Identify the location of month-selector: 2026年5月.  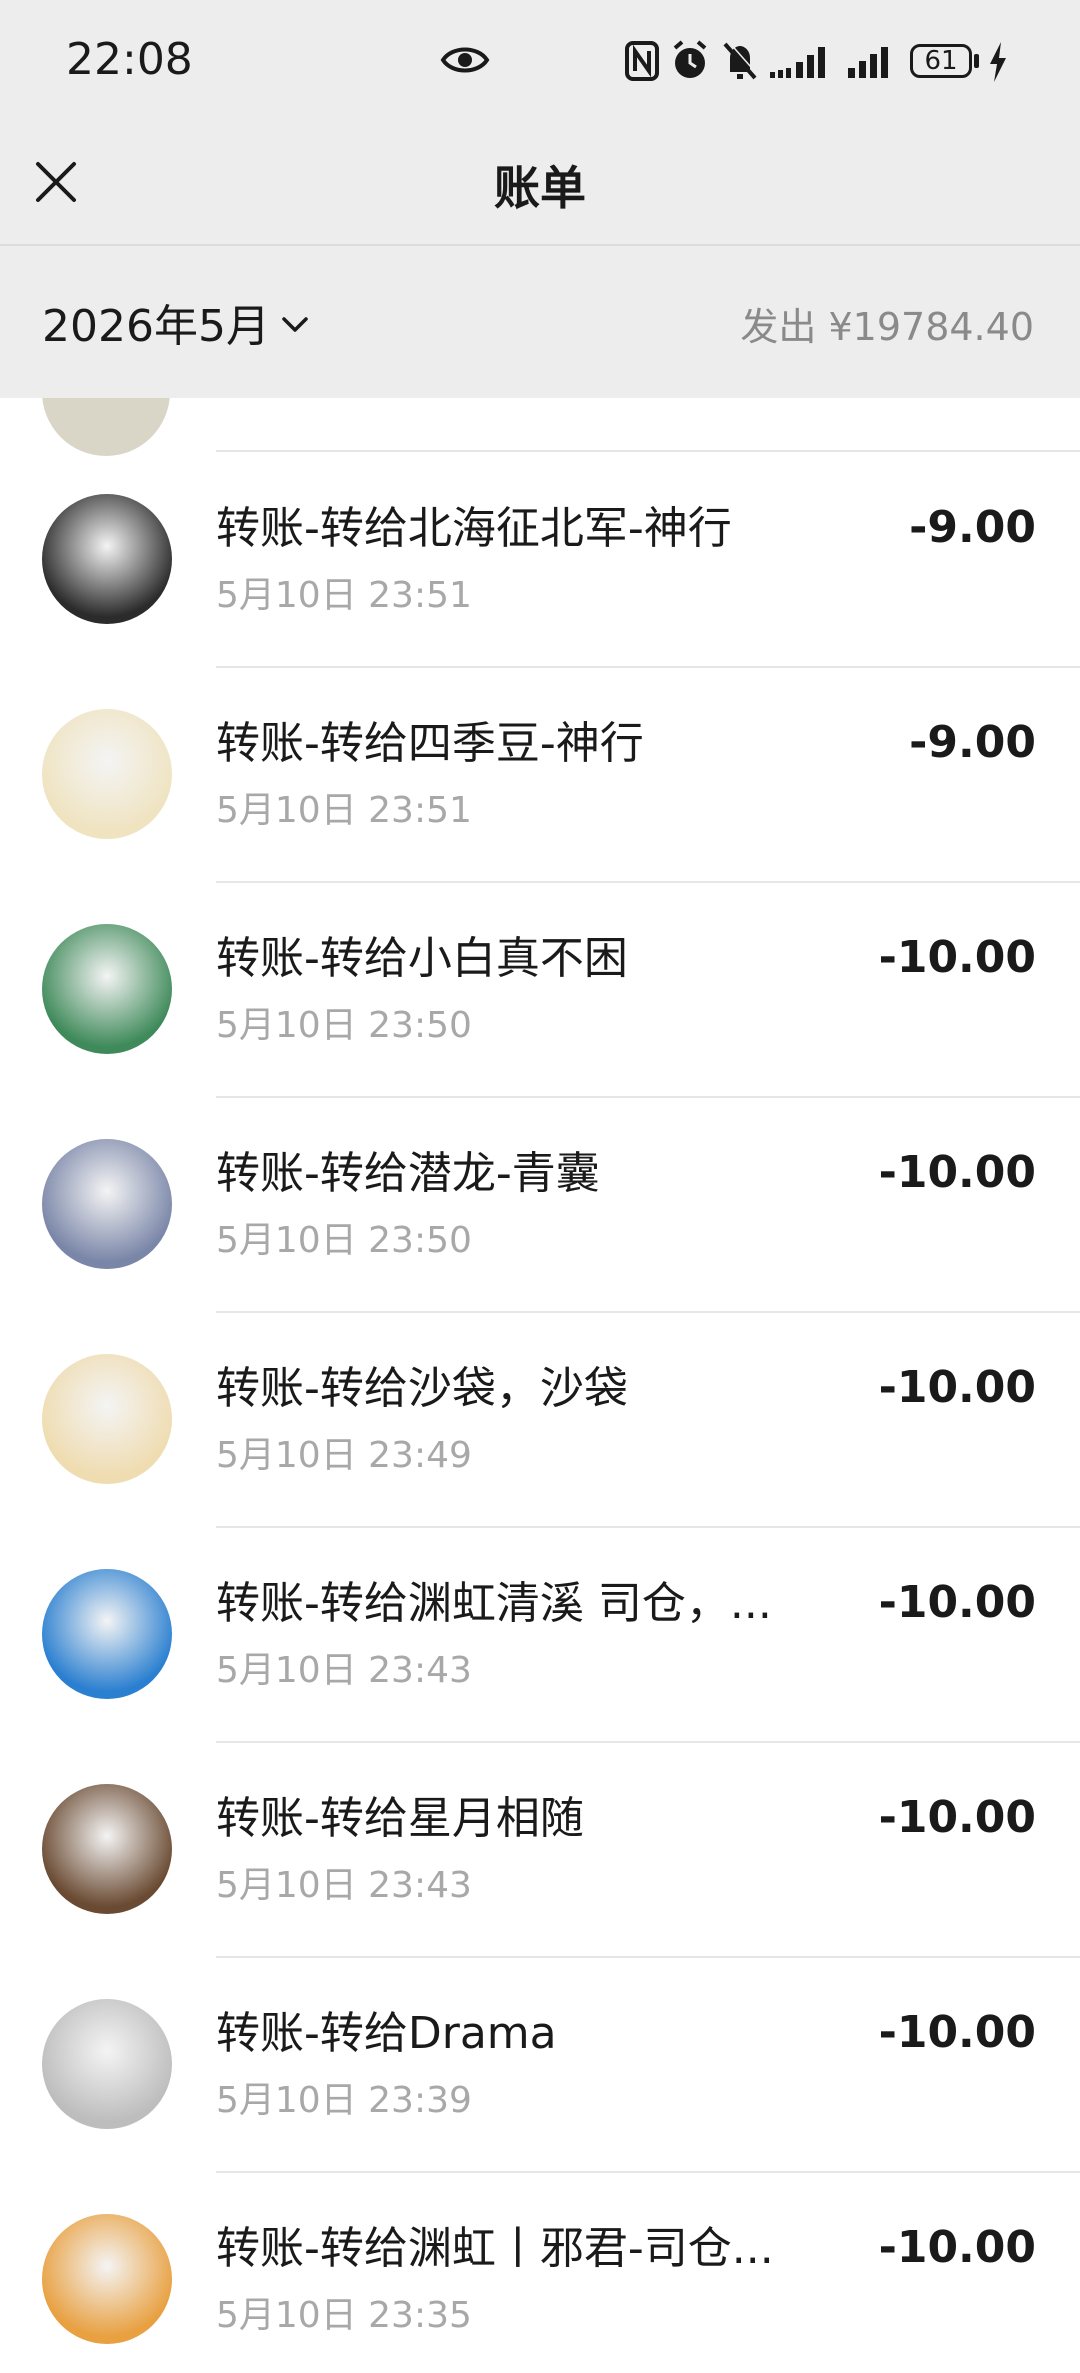
(175, 321).